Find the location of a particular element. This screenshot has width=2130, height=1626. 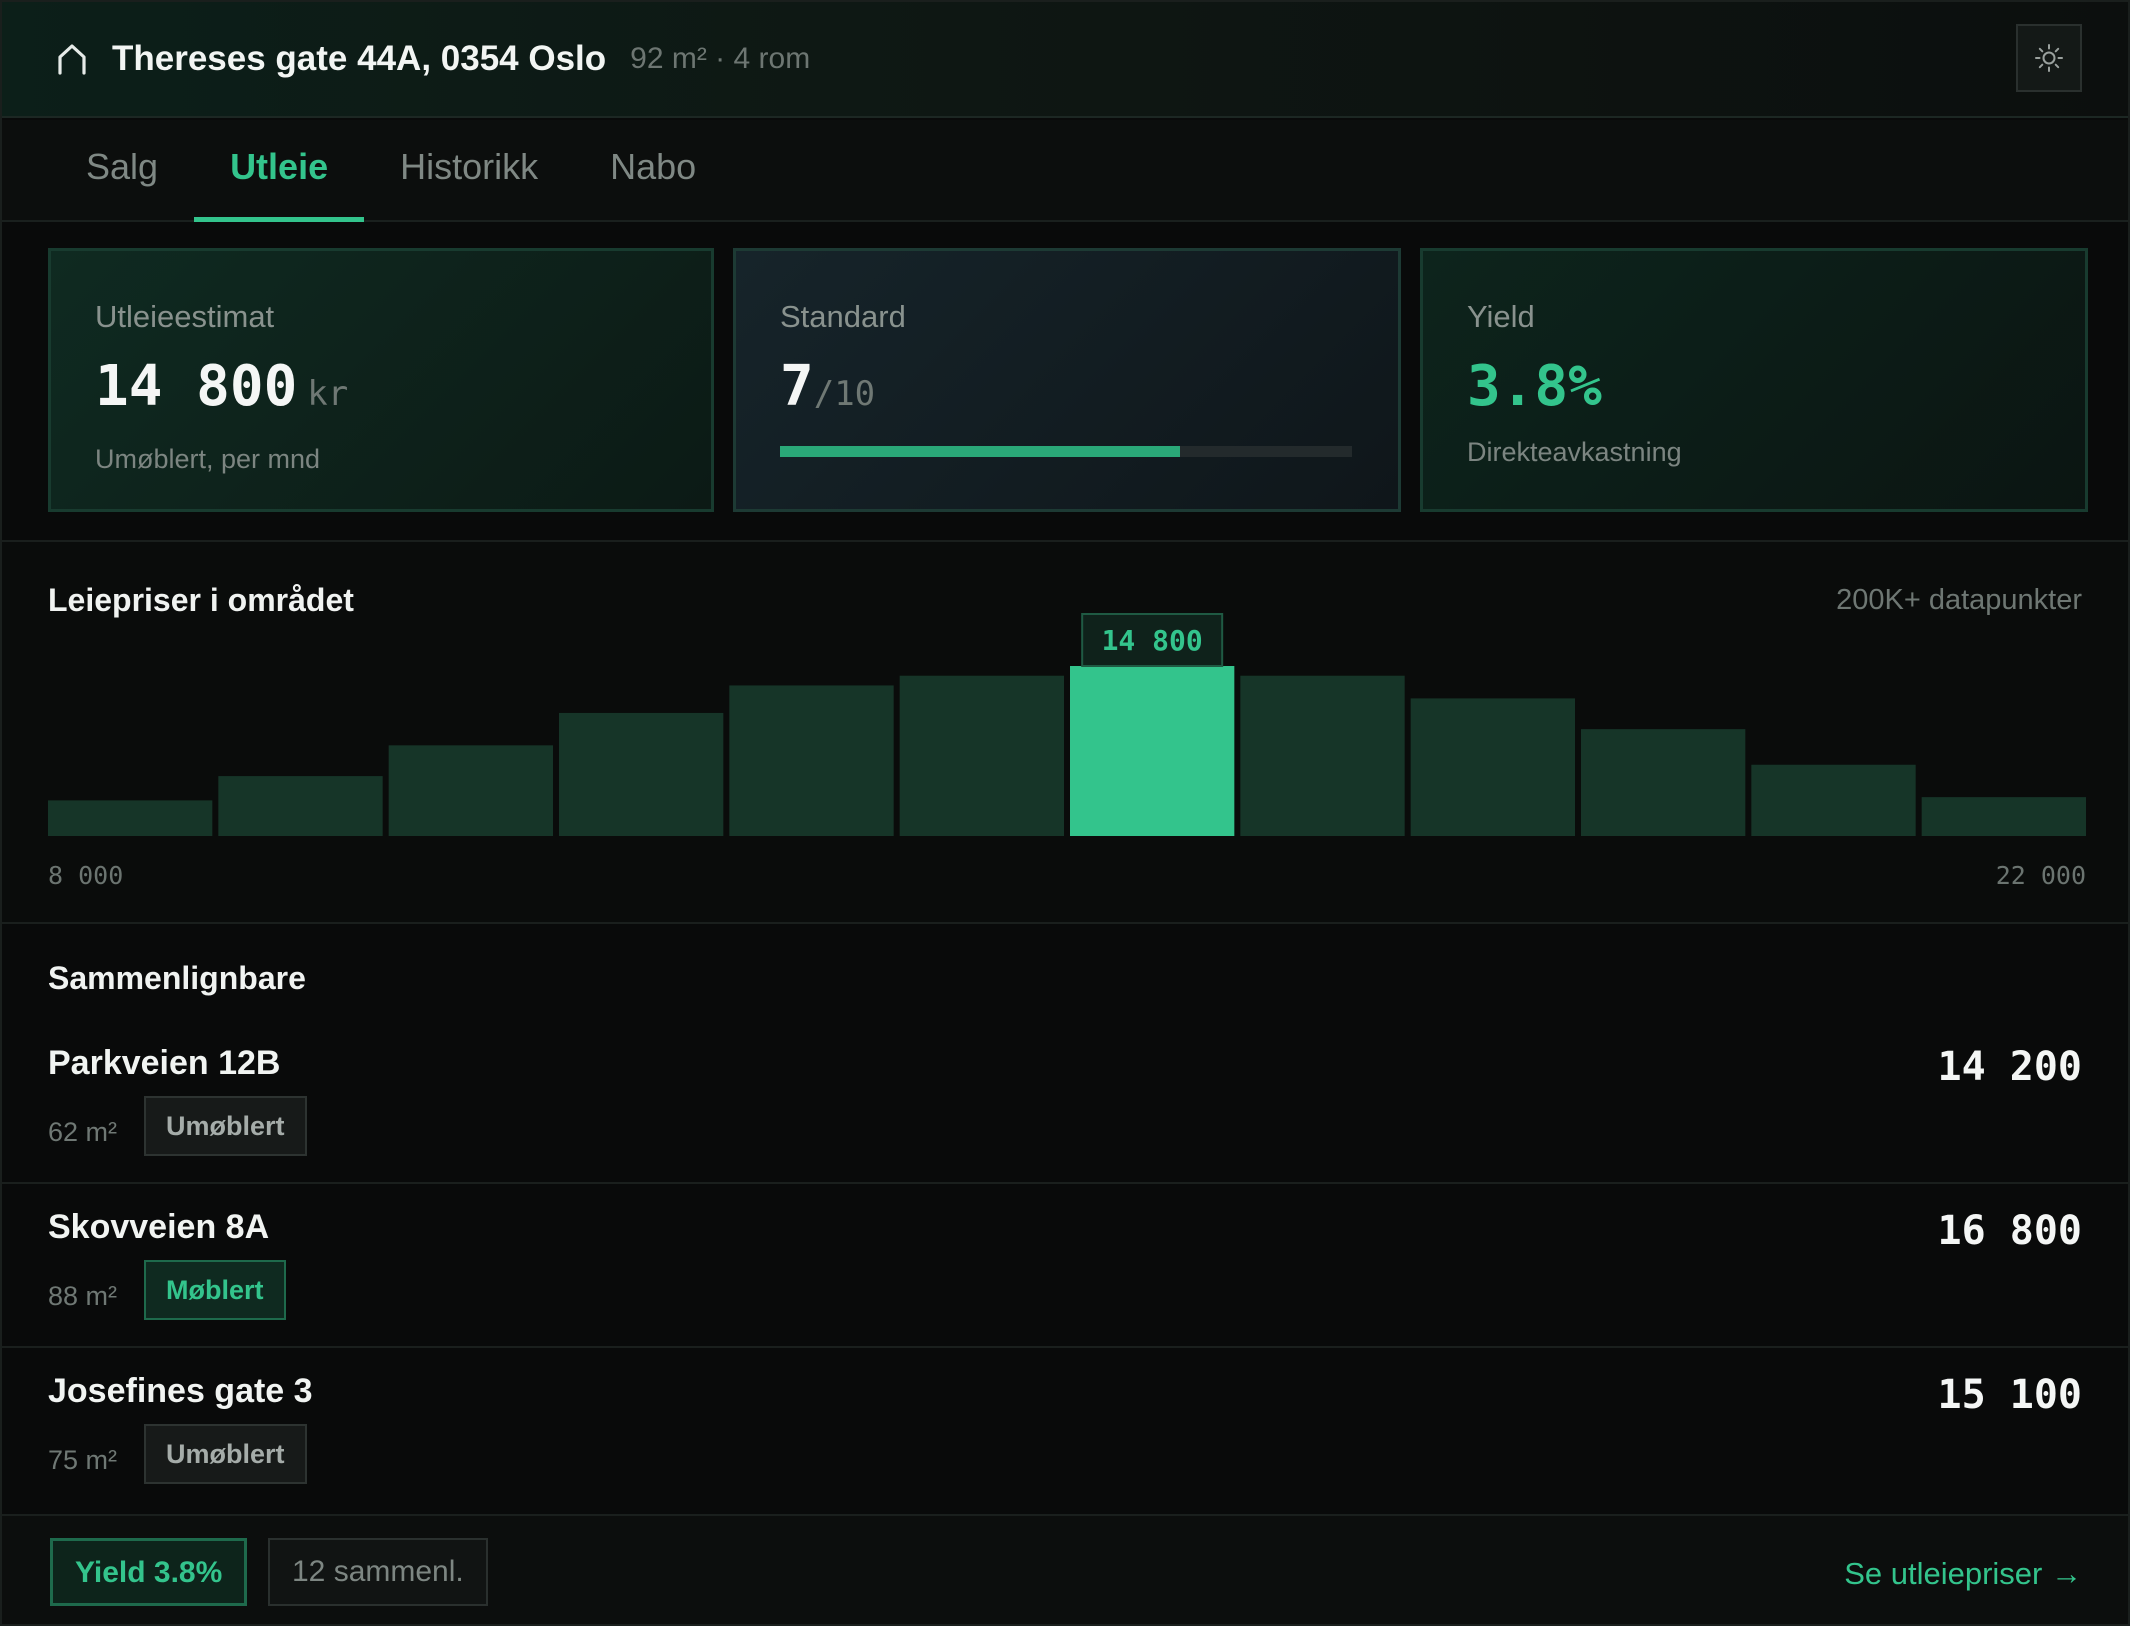

yield-sub: Direkteavkastning is located at coordinates (1574, 452).